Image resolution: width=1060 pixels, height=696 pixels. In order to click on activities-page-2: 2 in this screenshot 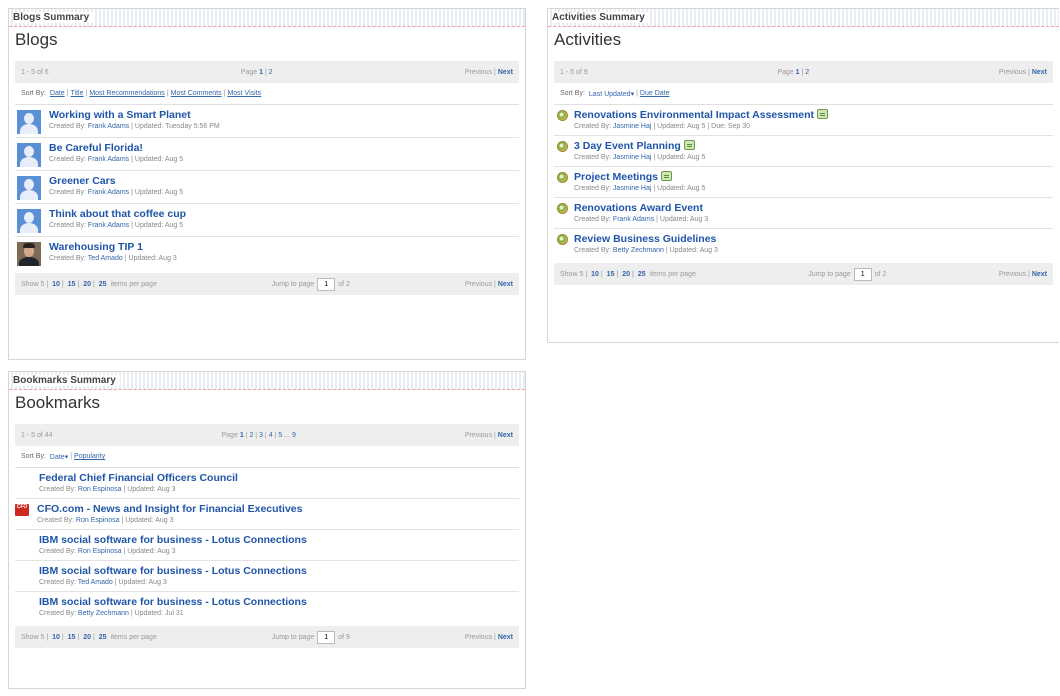, I will do `click(807, 72)`.